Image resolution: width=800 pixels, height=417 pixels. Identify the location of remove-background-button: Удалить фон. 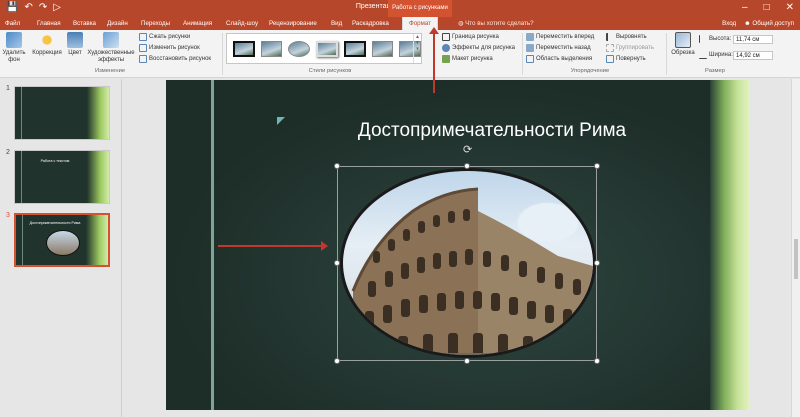
(14, 48).